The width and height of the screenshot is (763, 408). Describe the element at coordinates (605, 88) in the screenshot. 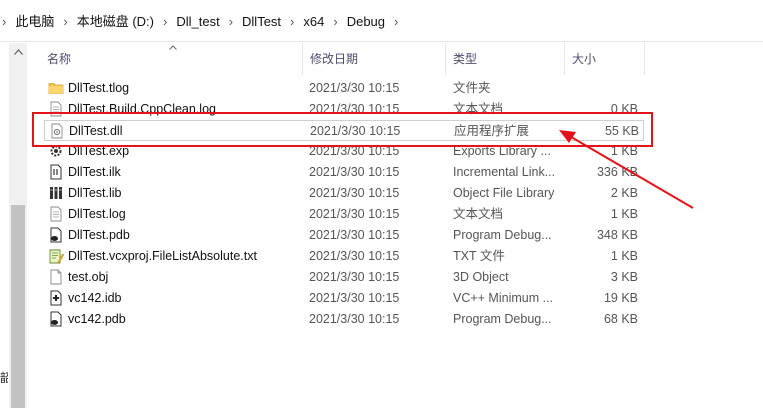

I see `file-size` at that location.